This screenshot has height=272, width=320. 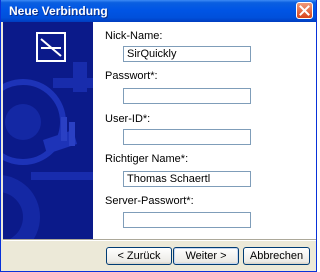 What do you see at coordinates (158, 11) in the screenshot?
I see `title-bar: Neue Verbindung` at bounding box center [158, 11].